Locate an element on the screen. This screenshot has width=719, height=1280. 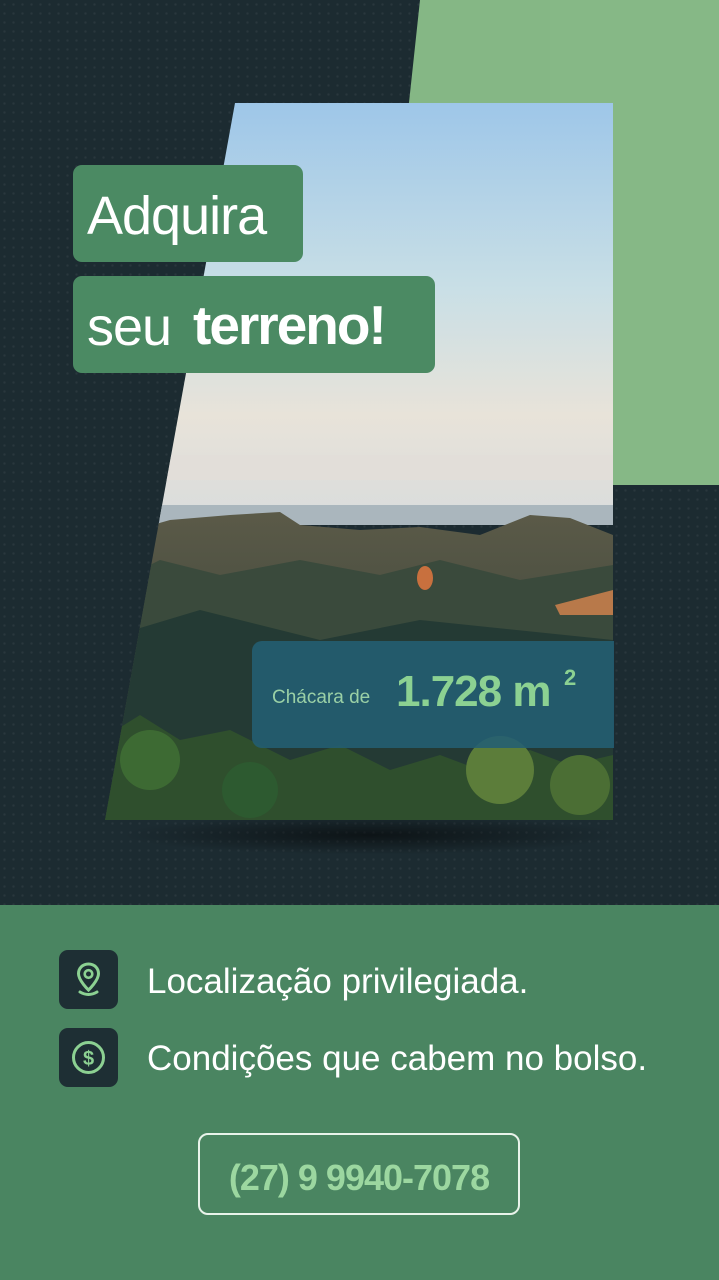
area-label: Chácara de is located at coordinates (321, 697).